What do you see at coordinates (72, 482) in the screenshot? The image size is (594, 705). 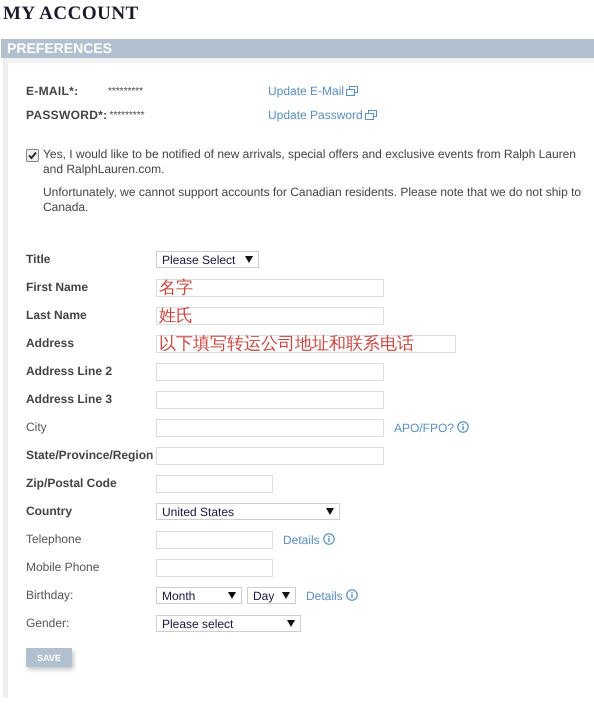 I see `field-label: Zip/Postal Code` at bounding box center [72, 482].